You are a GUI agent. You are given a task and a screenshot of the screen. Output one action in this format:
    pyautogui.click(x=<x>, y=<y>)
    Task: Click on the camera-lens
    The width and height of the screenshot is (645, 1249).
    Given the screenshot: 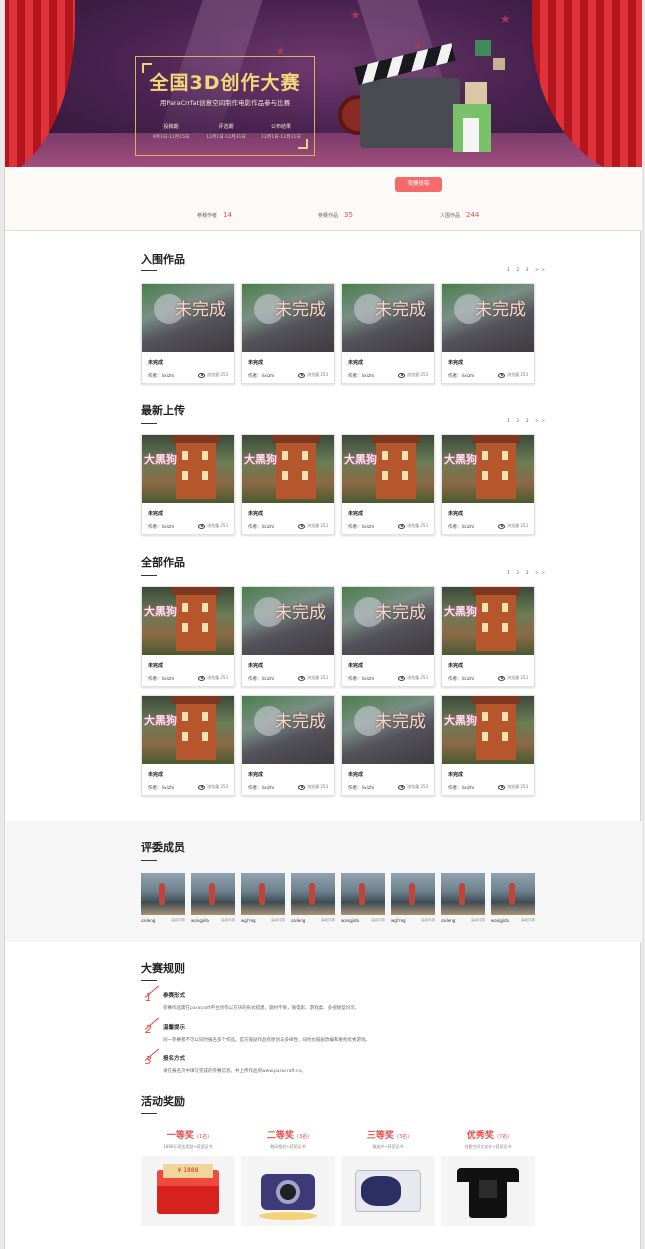 What is the action you would take?
    pyautogui.click(x=288, y=1192)
    